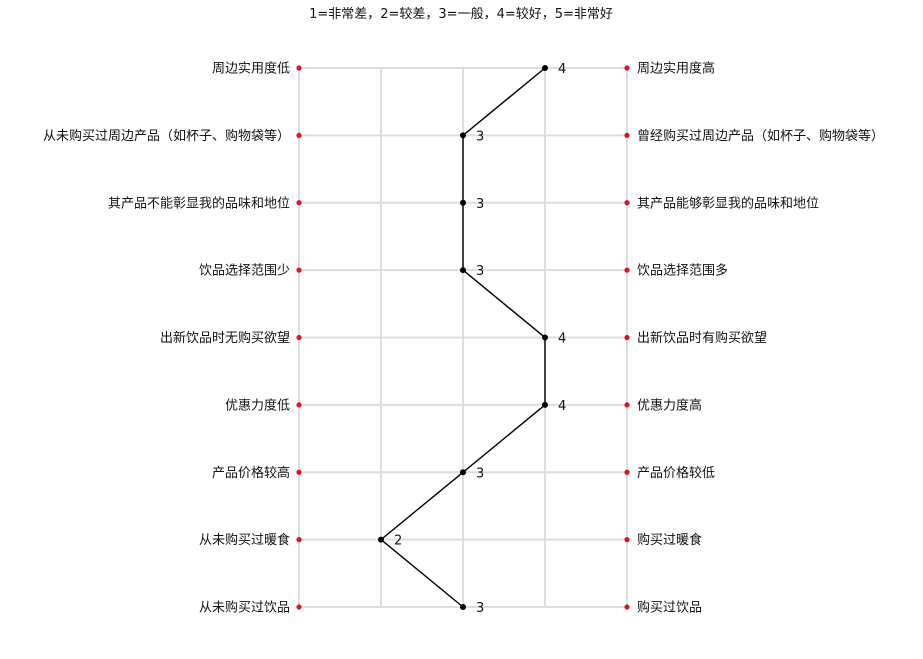 The width and height of the screenshot is (923, 659). Describe the element at coordinates (669, 608) in the screenshot. I see `right-label: 购买过饮品` at that location.